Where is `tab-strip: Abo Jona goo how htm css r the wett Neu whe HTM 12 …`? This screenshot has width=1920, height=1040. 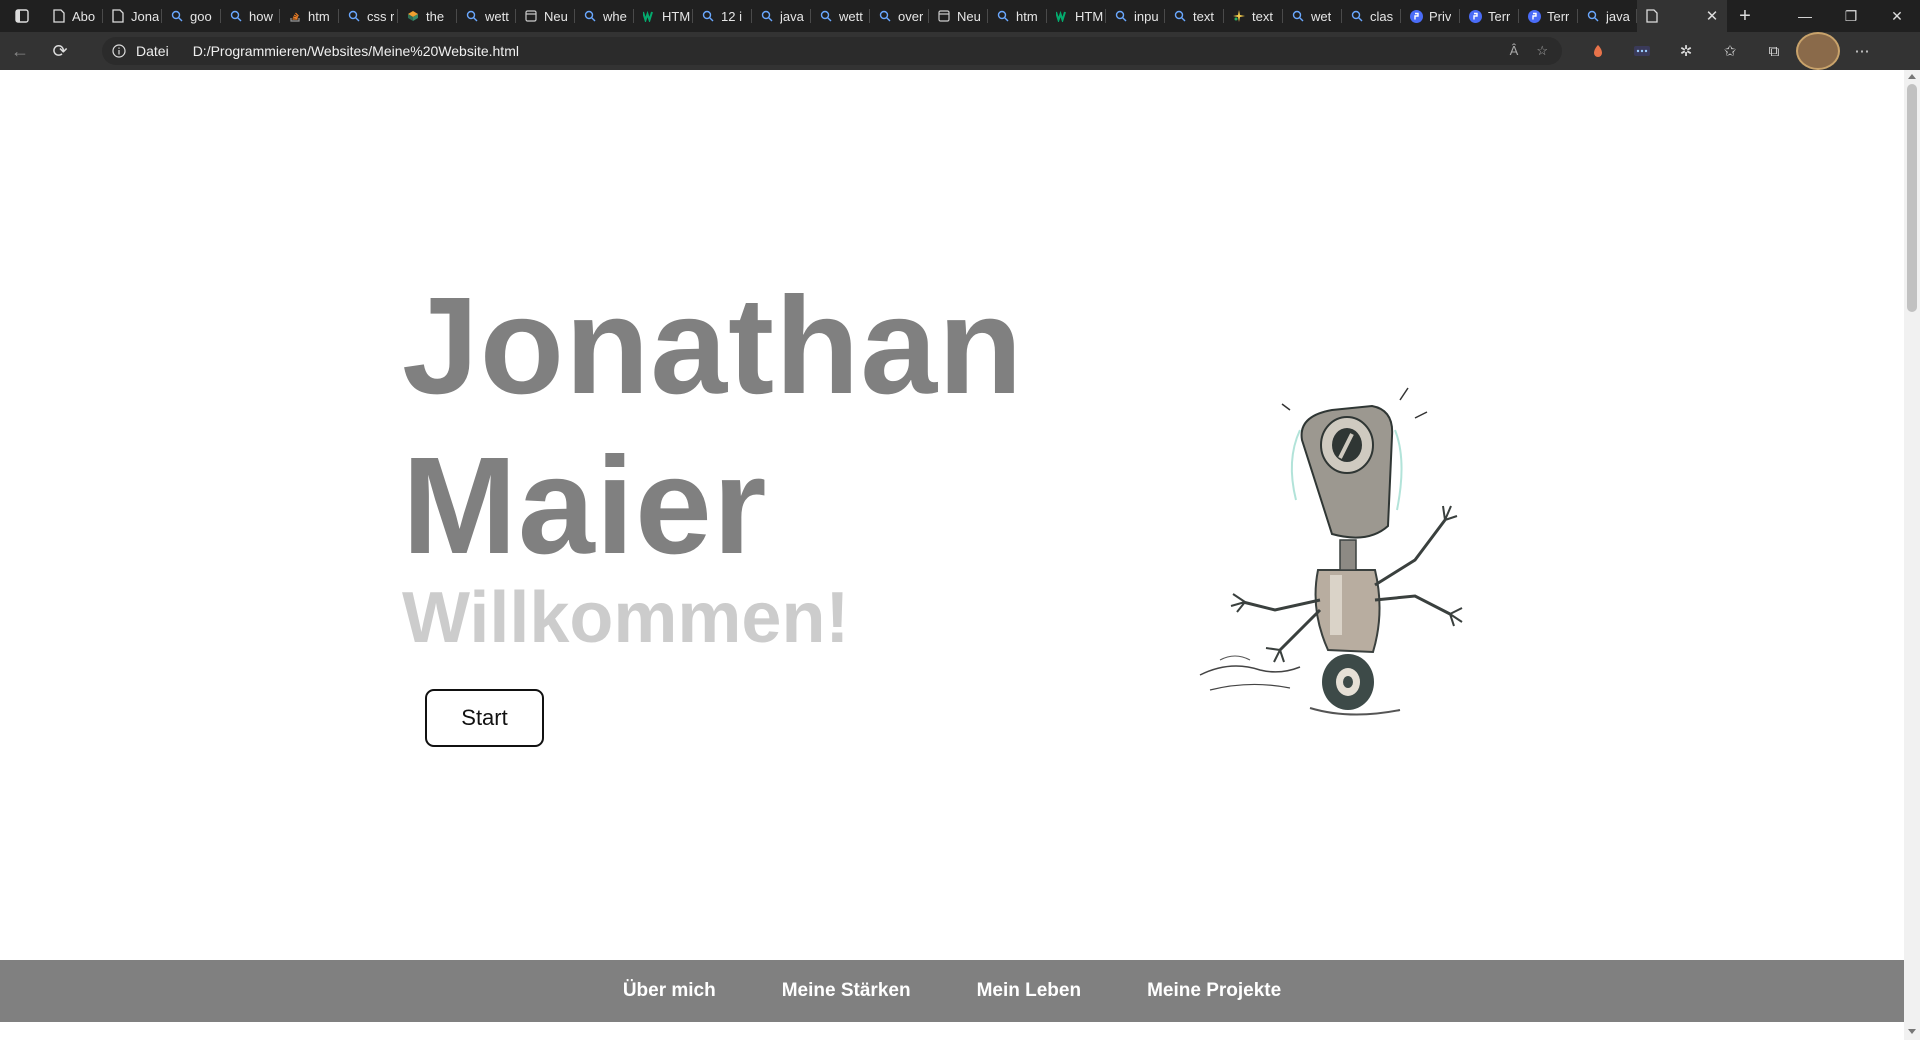 tab-strip: Abo Jona goo how htm css r the wett Neu whe HTM 12 … is located at coordinates (840, 16).